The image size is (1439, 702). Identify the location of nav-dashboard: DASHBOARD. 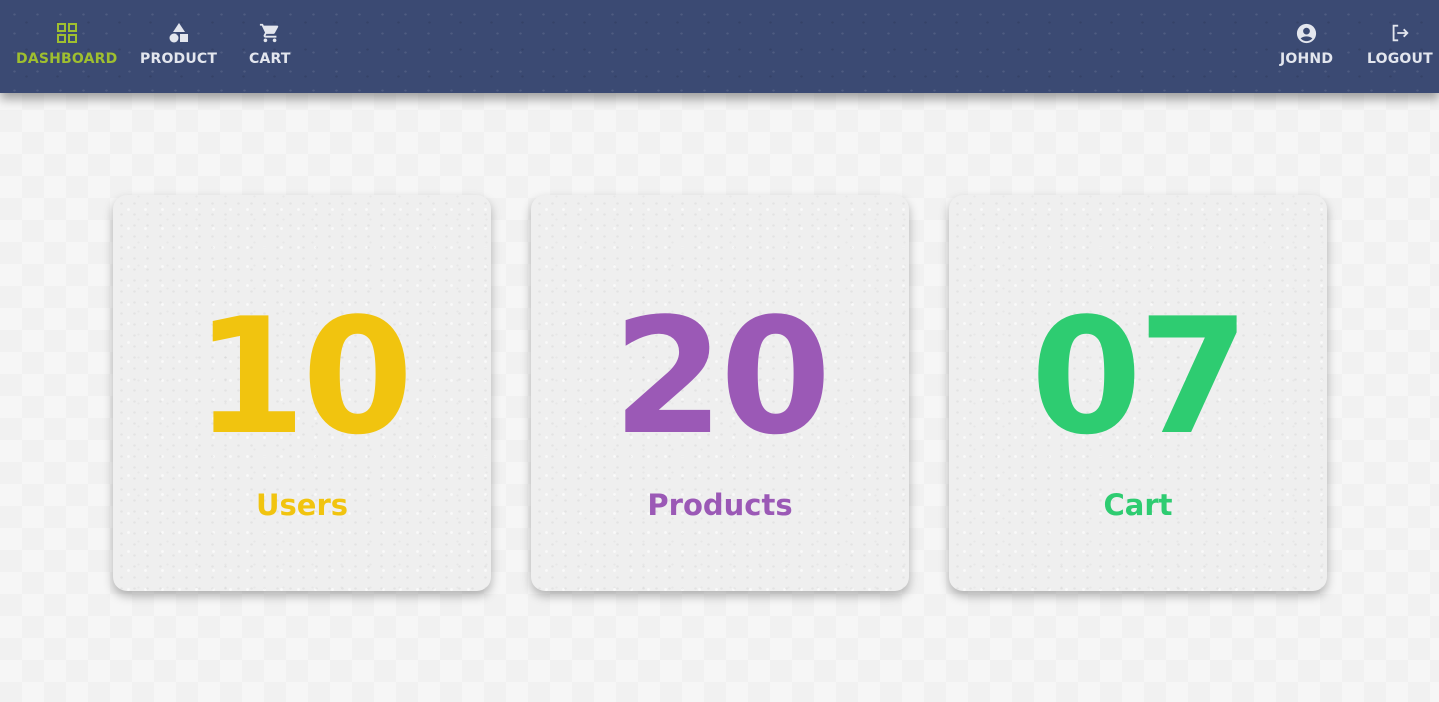
(67, 43).